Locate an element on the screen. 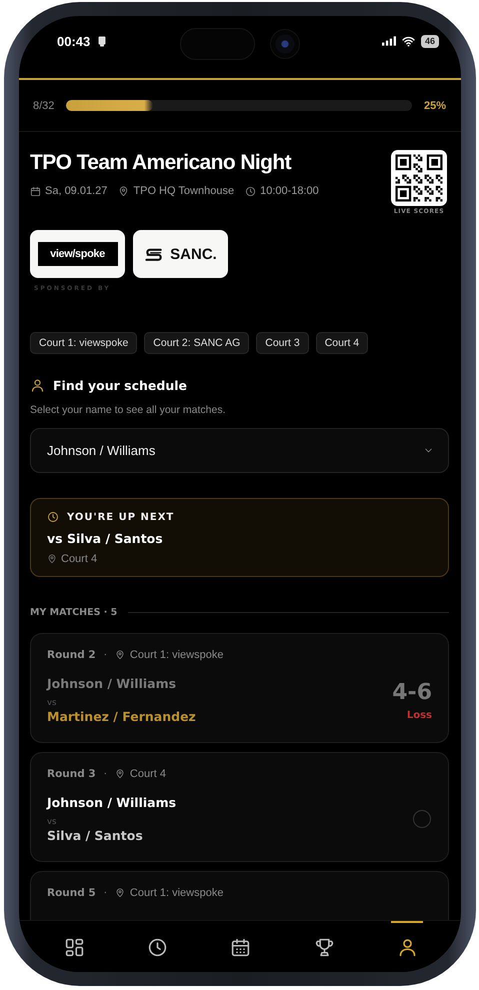  status-time: 00:43 is located at coordinates (73, 41).